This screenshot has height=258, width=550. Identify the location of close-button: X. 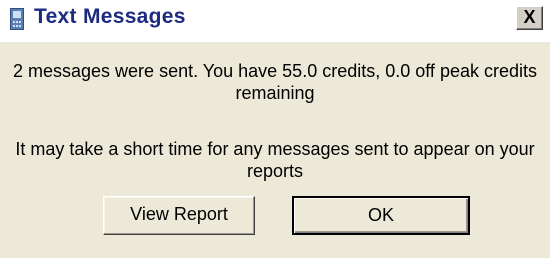
(529, 18).